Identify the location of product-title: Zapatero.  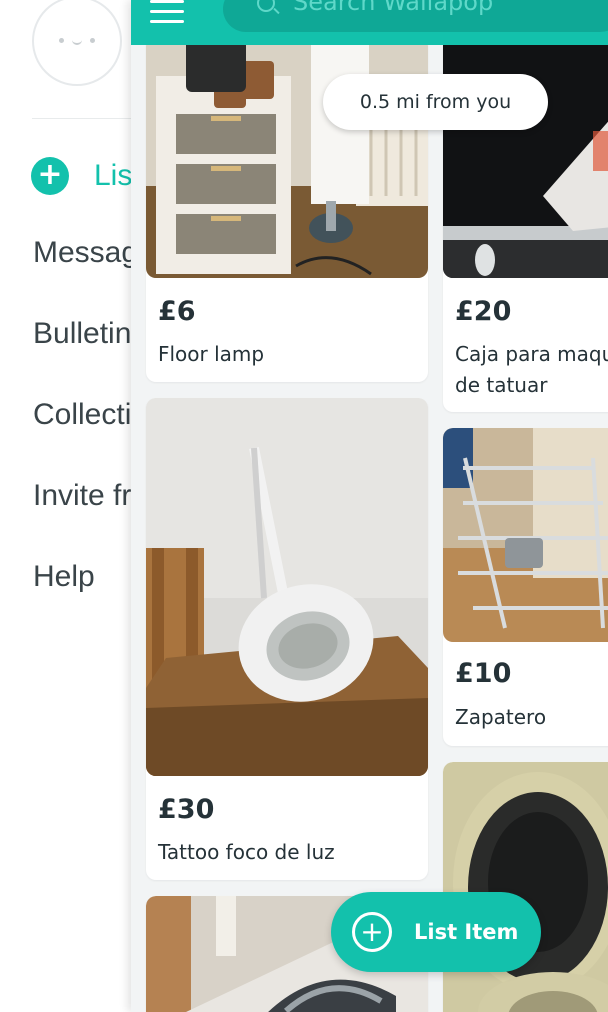
(501, 717).